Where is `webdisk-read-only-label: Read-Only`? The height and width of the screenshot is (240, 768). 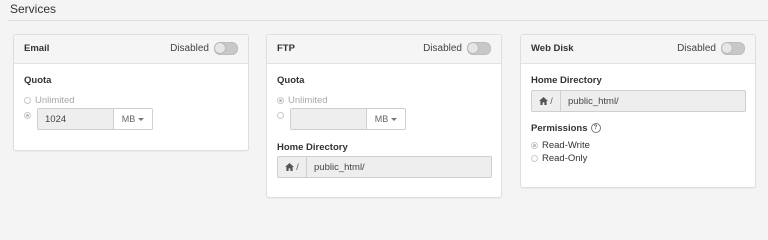 webdisk-read-only-label: Read-Only is located at coordinates (565, 158).